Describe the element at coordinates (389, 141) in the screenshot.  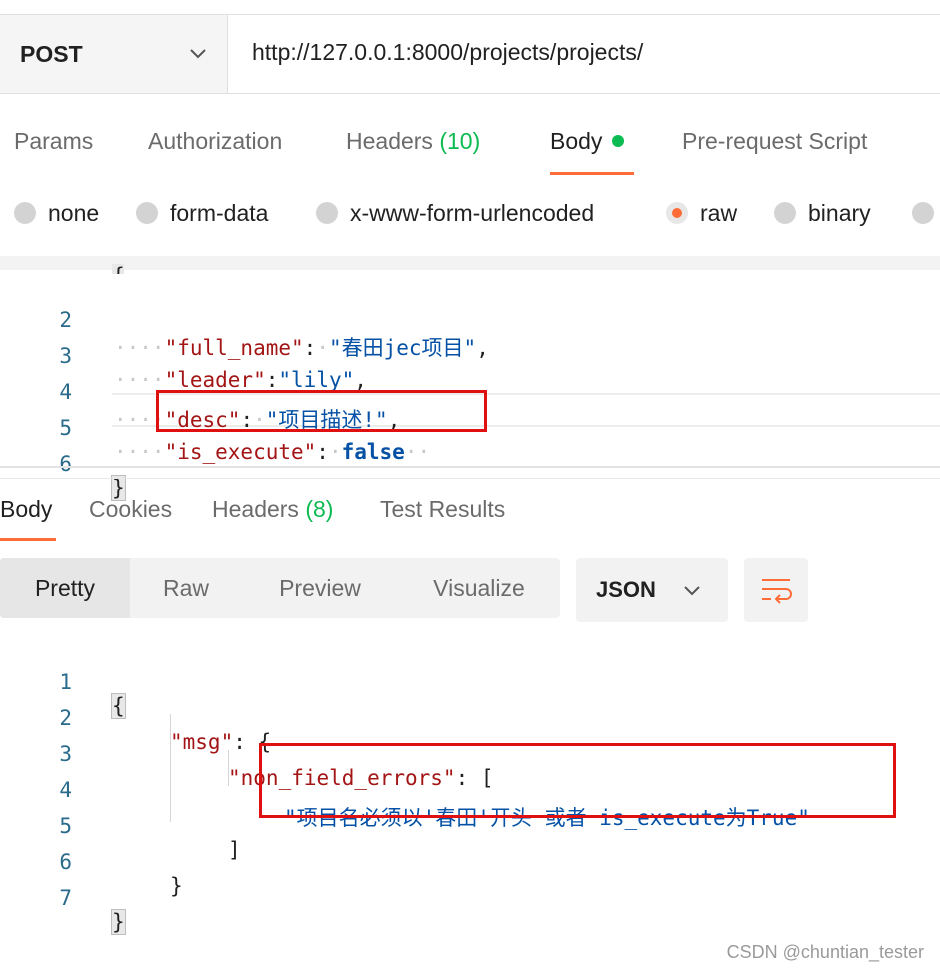
I see `tab-headers-label: Headers` at that location.